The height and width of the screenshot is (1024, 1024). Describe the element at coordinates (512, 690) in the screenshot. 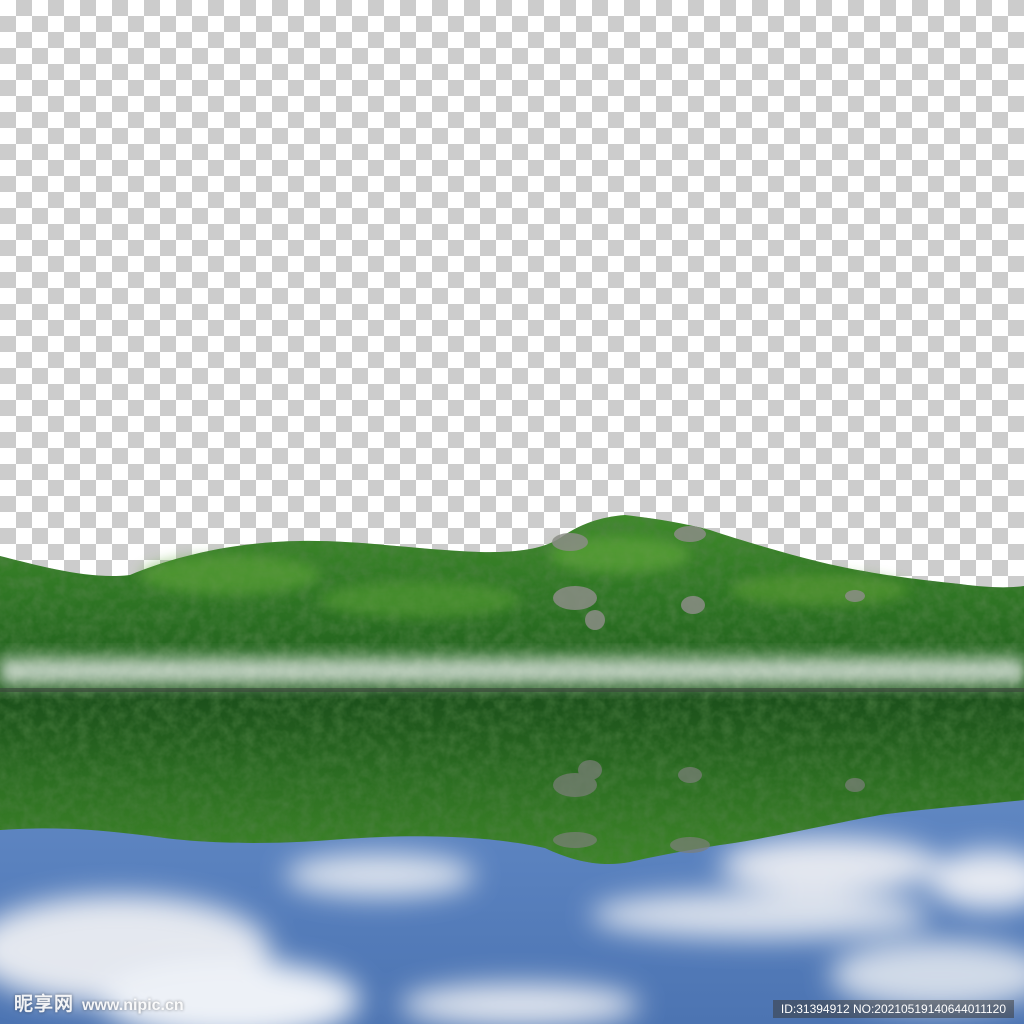

I see `shoreline` at that location.